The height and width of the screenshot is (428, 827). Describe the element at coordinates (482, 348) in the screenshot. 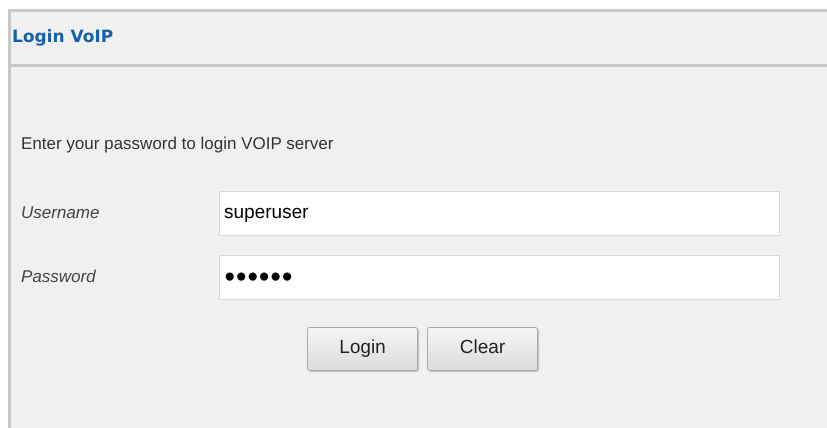

I see `form-button: Clear` at that location.